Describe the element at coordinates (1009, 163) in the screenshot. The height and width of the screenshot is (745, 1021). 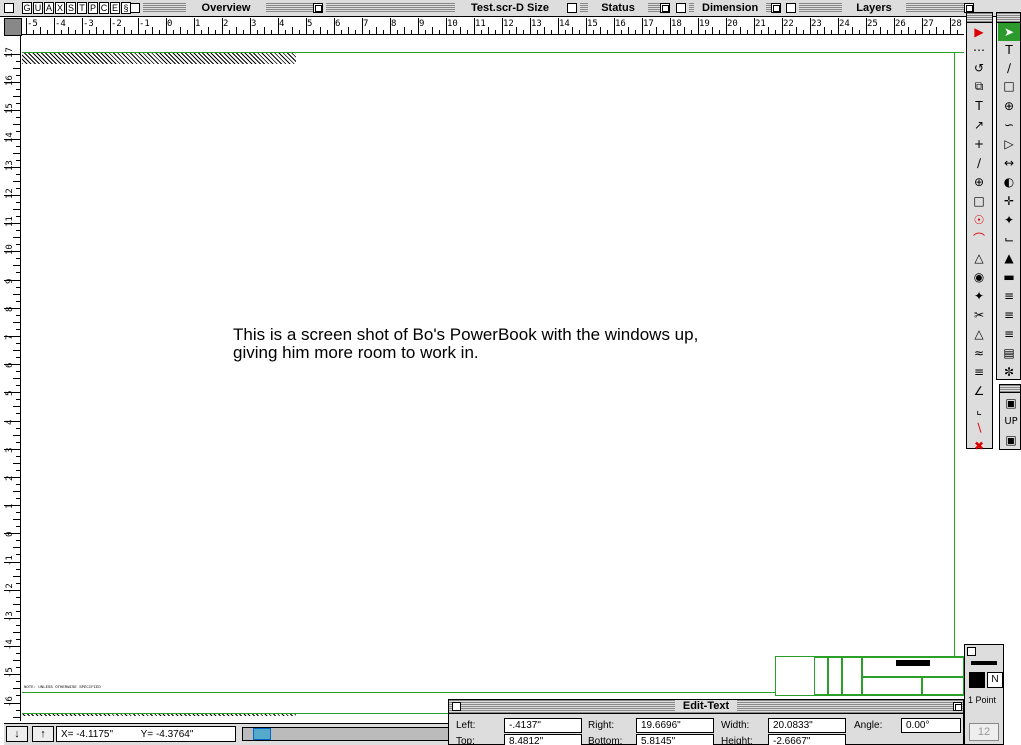
I see `dimension-arrow-icon: ↔` at that location.